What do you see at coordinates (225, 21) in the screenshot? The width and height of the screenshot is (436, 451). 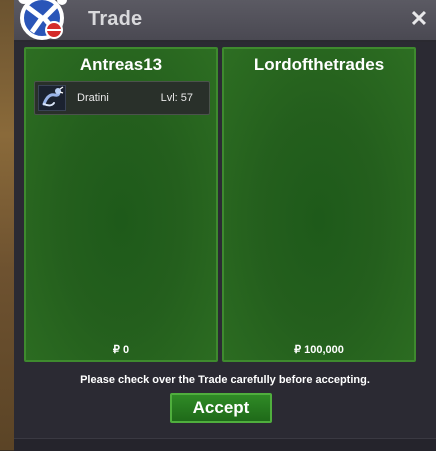 I see `title-bar: Trade ✕` at bounding box center [225, 21].